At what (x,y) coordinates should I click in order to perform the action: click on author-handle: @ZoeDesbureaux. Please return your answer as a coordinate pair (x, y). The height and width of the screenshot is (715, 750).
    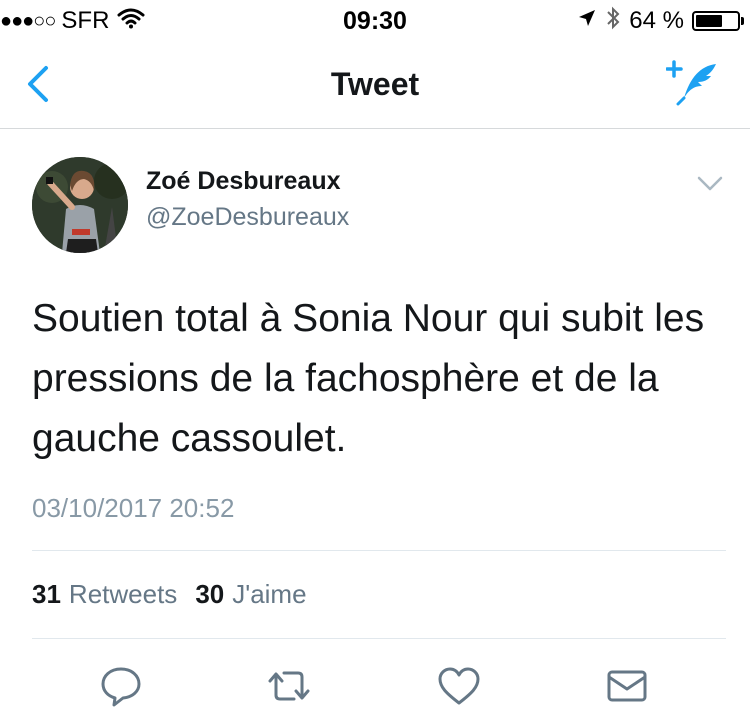
    Looking at the image, I should click on (247, 217).